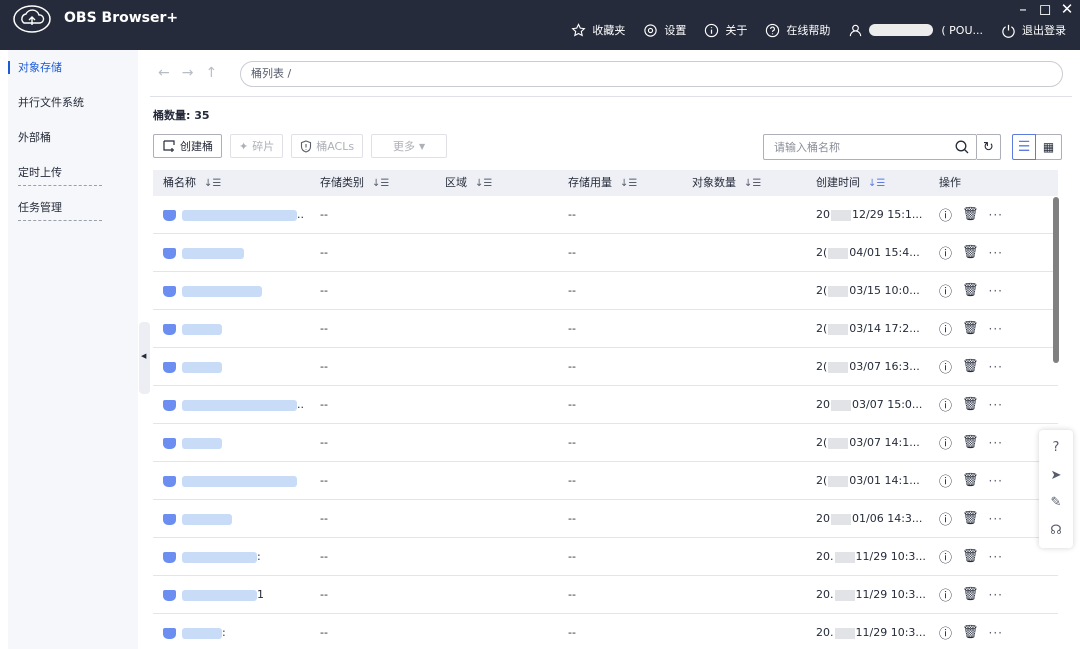 The width and height of the screenshot is (1080, 649). I want to click on table-row: -- -- 2(04/01 15:4... ⓘ 🗑︎ ···, so click(605, 253).